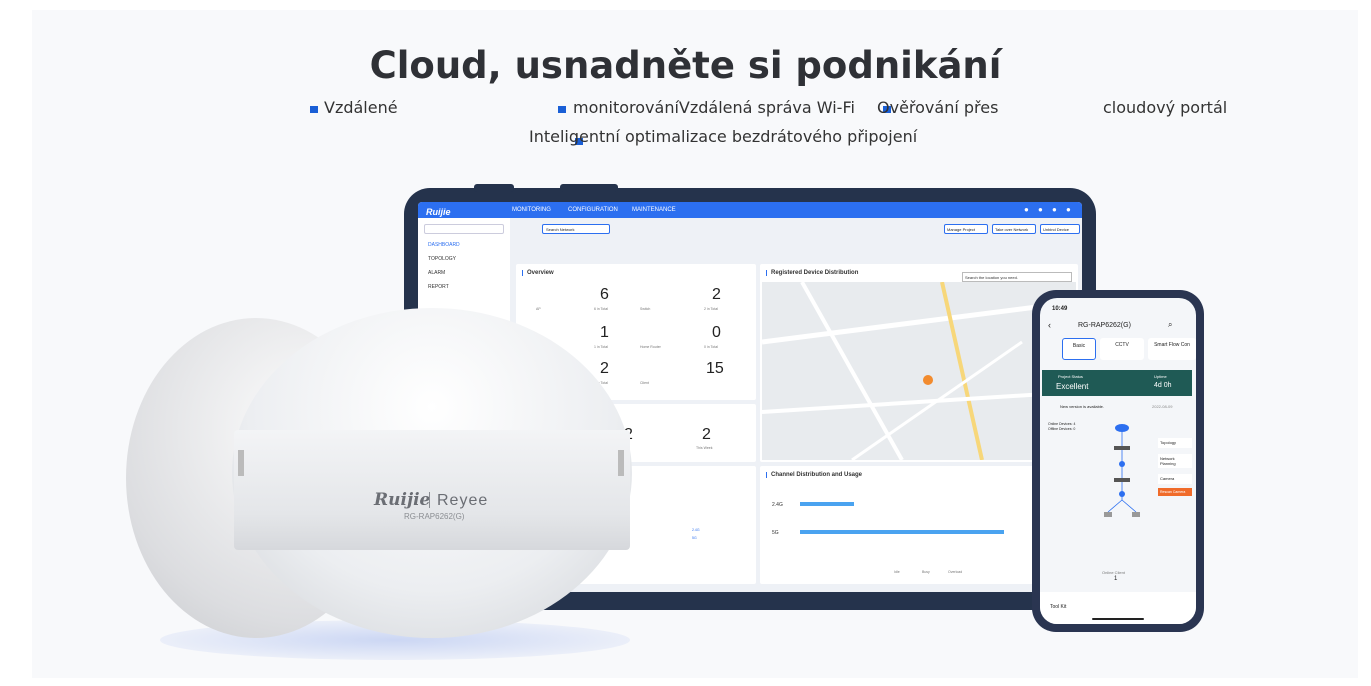 Image resolution: width=1371 pixels, height=686 pixels. I want to click on uptime-value: 4d 0h, so click(1163, 385).